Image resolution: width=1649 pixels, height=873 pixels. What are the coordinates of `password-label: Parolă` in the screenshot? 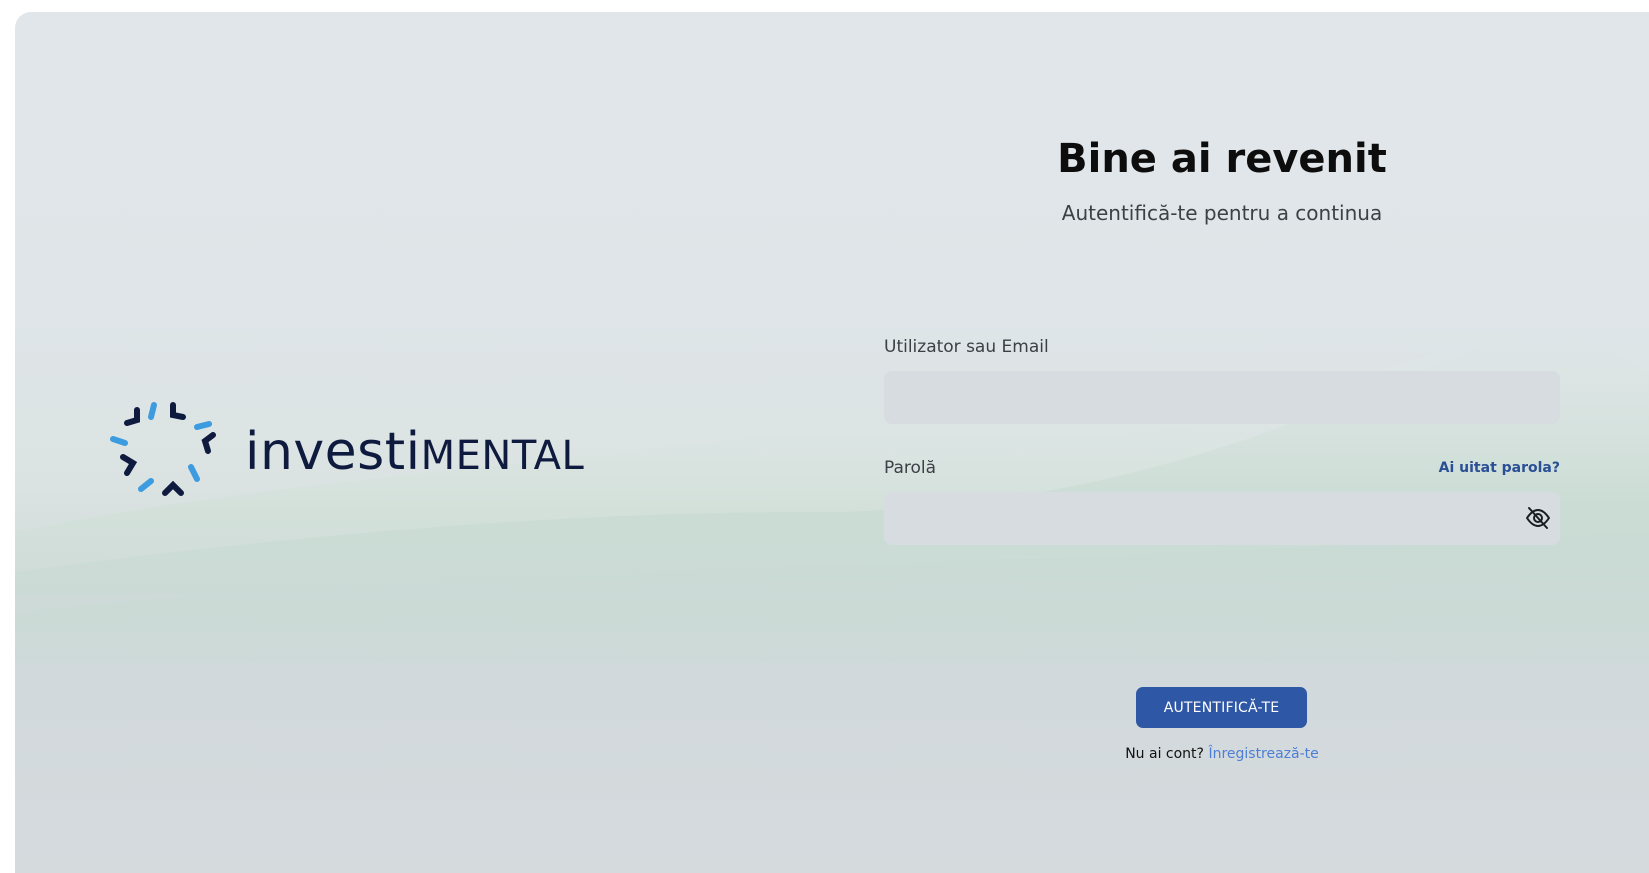 It's located at (910, 468).